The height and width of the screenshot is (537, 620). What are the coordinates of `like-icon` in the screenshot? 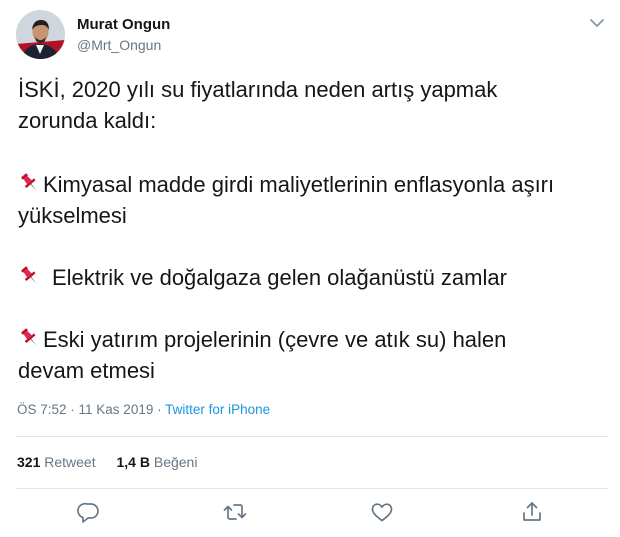 It's located at (382, 512).